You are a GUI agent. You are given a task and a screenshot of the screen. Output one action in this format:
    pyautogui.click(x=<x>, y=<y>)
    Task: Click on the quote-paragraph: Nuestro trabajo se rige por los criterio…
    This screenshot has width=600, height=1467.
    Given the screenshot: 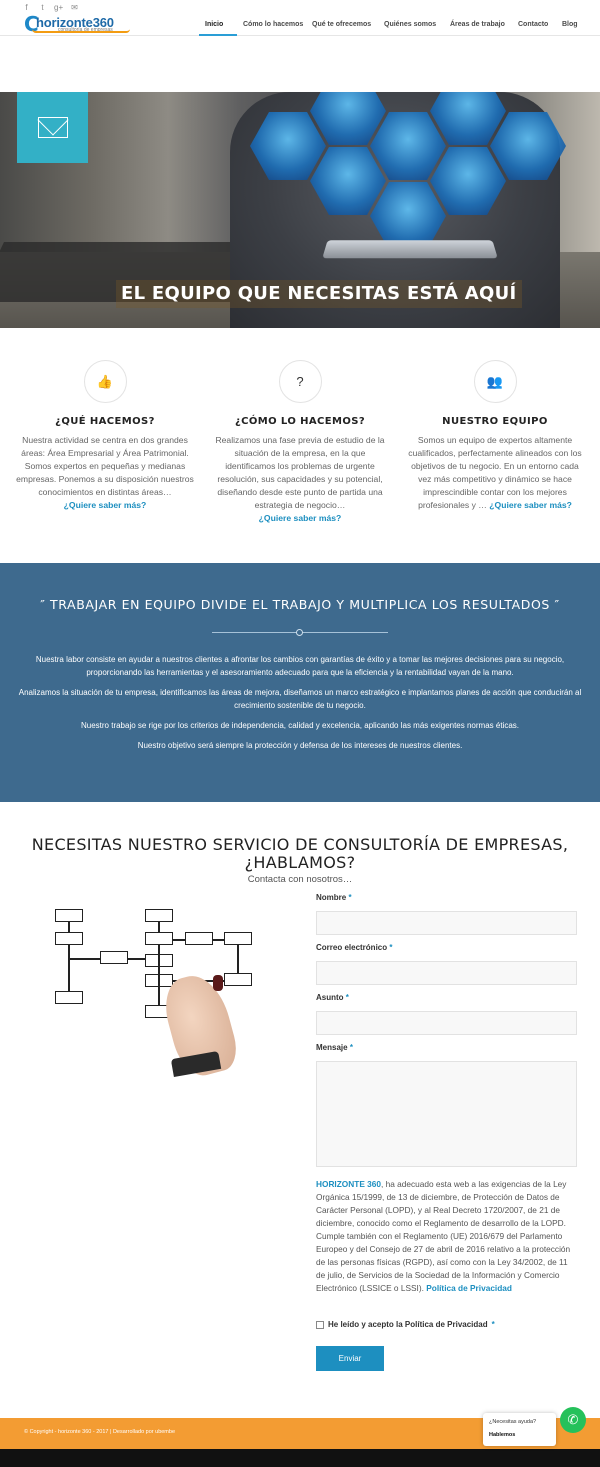 What is the action you would take?
    pyautogui.click(x=299, y=725)
    